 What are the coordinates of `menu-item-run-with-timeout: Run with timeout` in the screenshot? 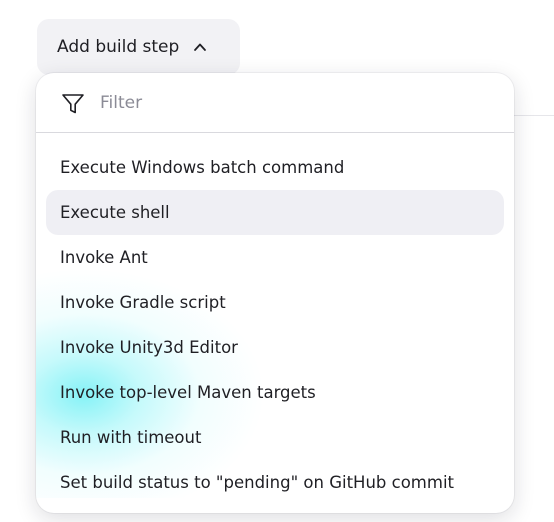 It's located at (275, 437).